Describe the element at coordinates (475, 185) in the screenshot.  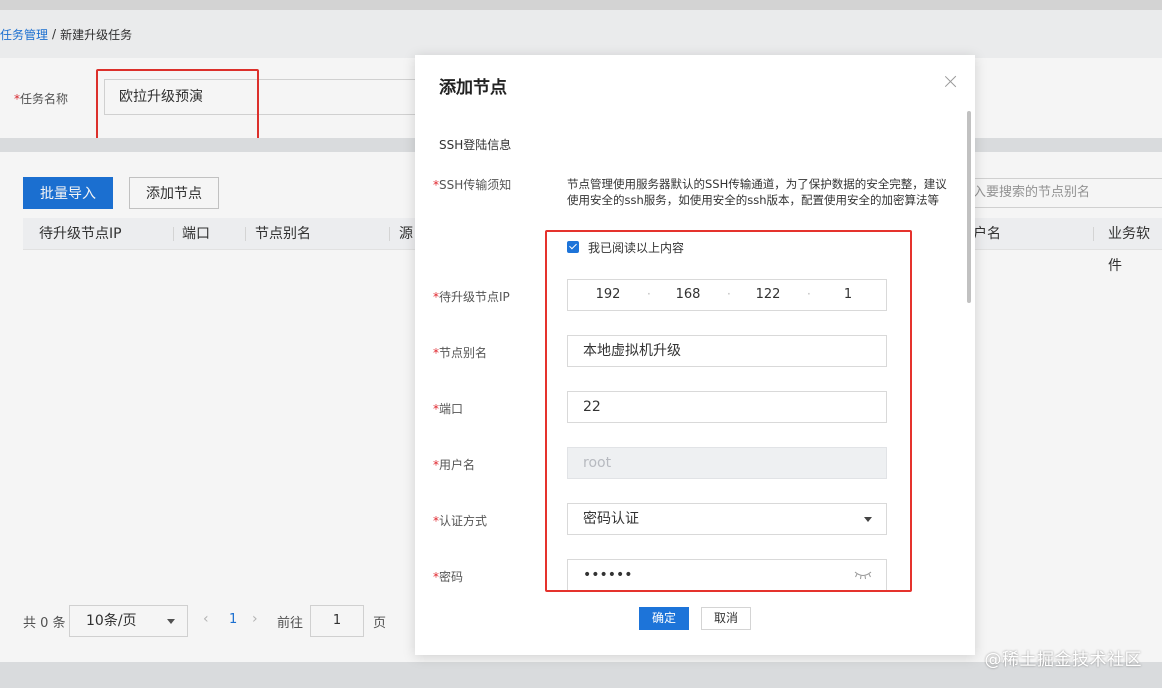
I see `ssh-notice-label-text: SSH传输须知` at that location.